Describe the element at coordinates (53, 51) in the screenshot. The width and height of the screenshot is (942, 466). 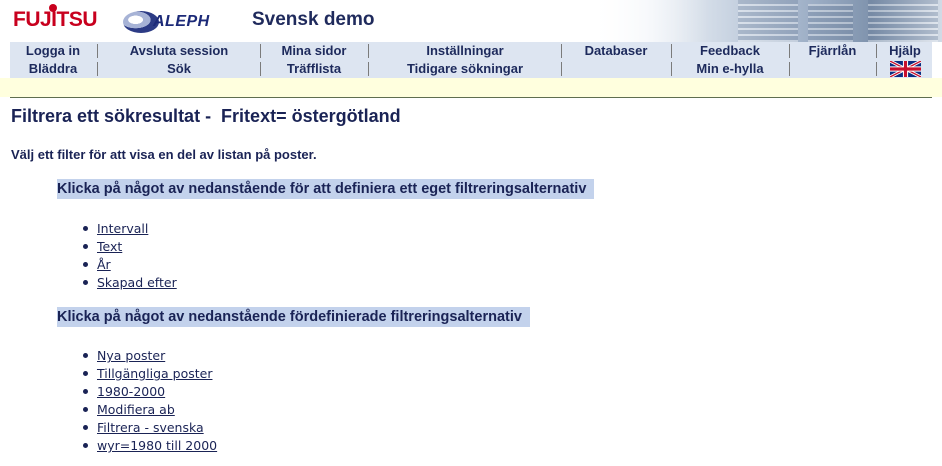
I see `nav-logga-in: Logga in` at that location.